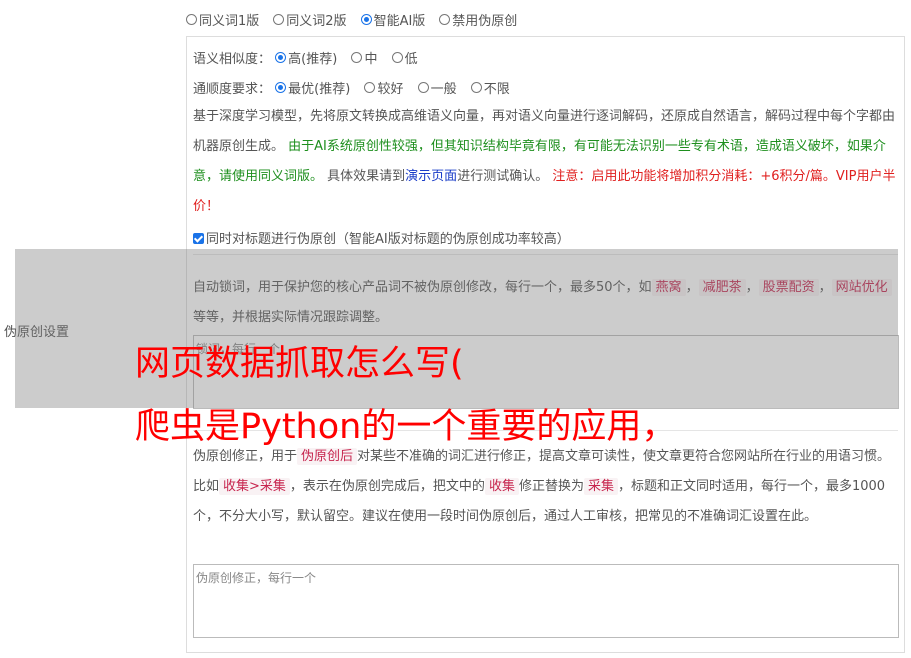 This screenshot has width=911, height=658. I want to click on checkbox-checked-icon, so click(198, 238).